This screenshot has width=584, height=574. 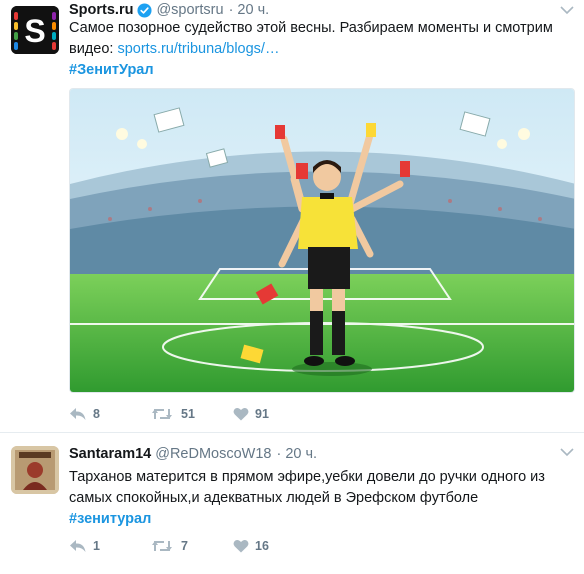 What do you see at coordinates (262, 546) in the screenshot?
I see `like-count: 16` at bounding box center [262, 546].